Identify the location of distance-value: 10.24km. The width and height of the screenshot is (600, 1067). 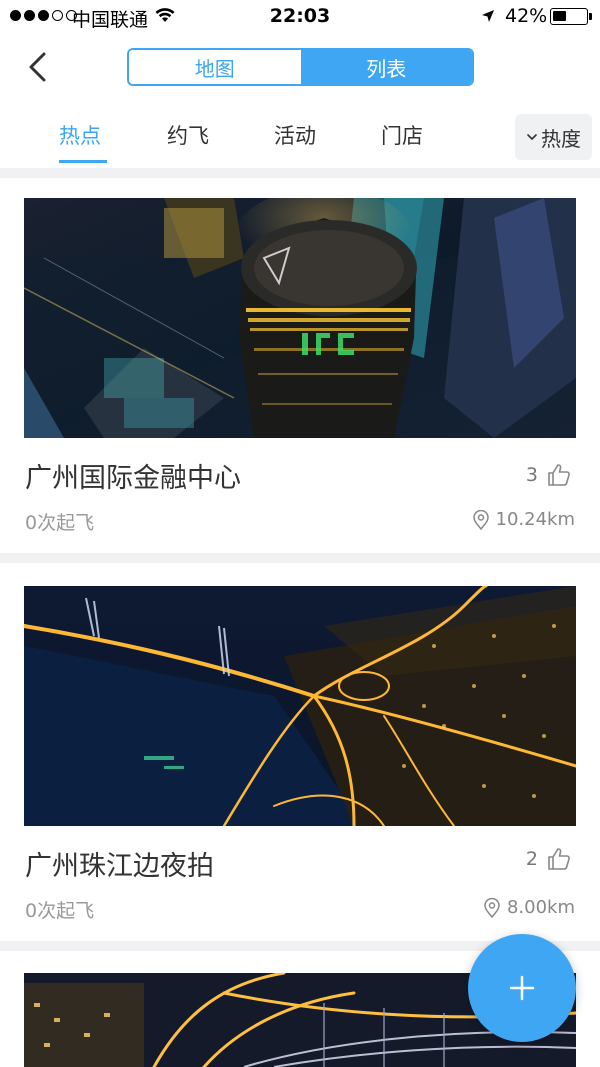
(535, 519).